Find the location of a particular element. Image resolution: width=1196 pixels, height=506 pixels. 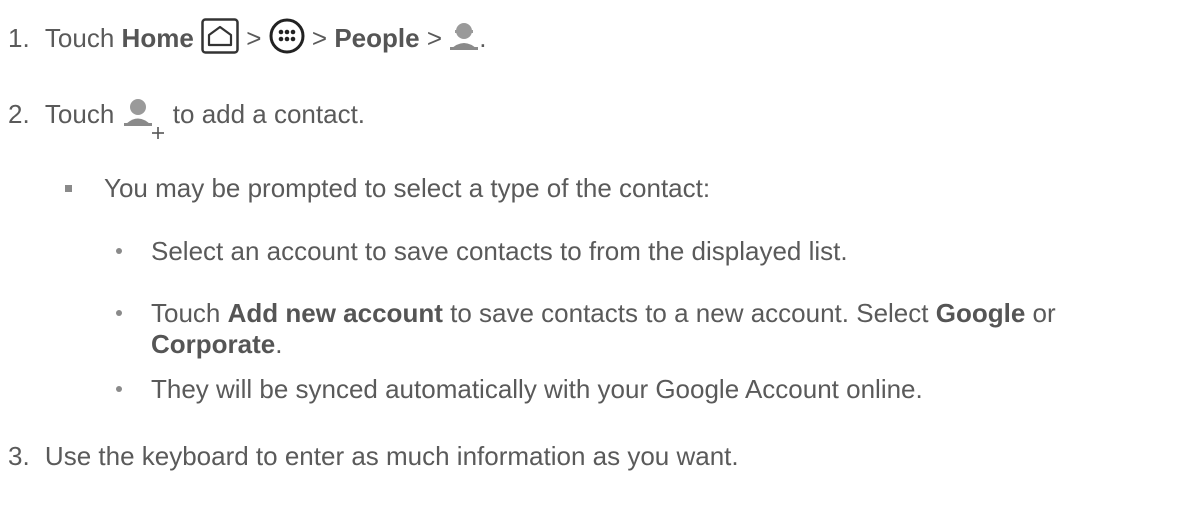

period: . is located at coordinates (483, 37).